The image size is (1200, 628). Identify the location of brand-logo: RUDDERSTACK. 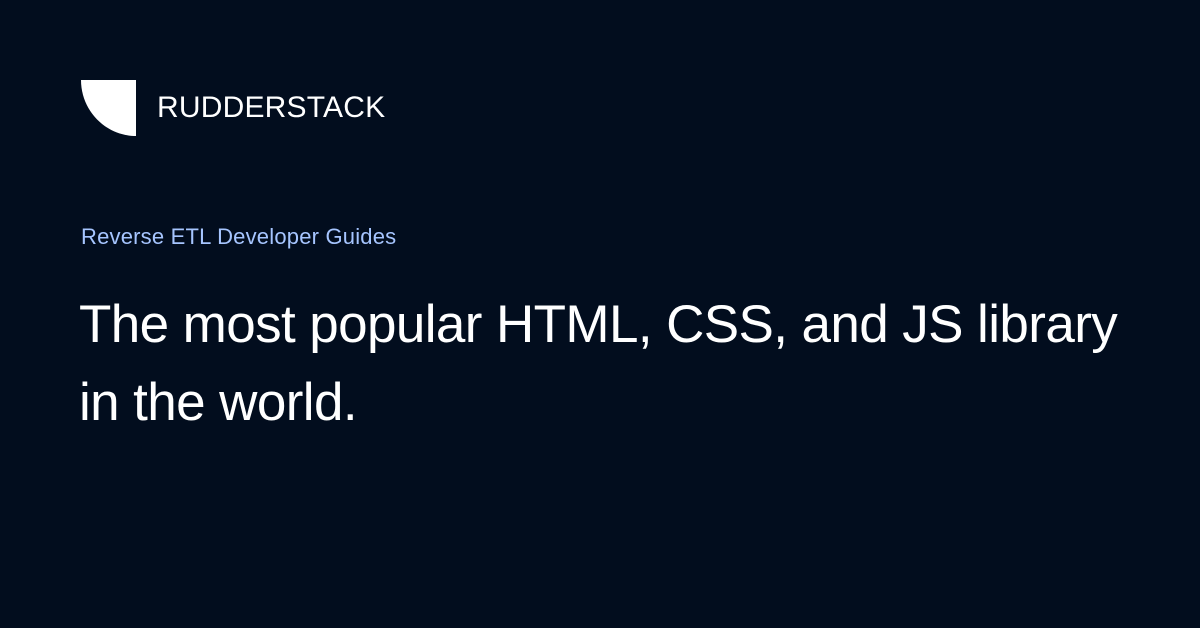
(233, 108).